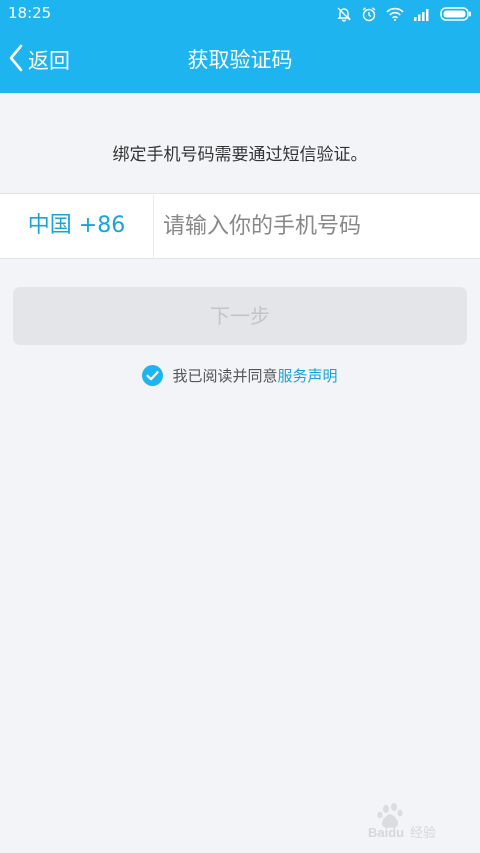 The width and height of the screenshot is (480, 853). Describe the element at coordinates (344, 14) in the screenshot. I see `bell-off-icon` at that location.